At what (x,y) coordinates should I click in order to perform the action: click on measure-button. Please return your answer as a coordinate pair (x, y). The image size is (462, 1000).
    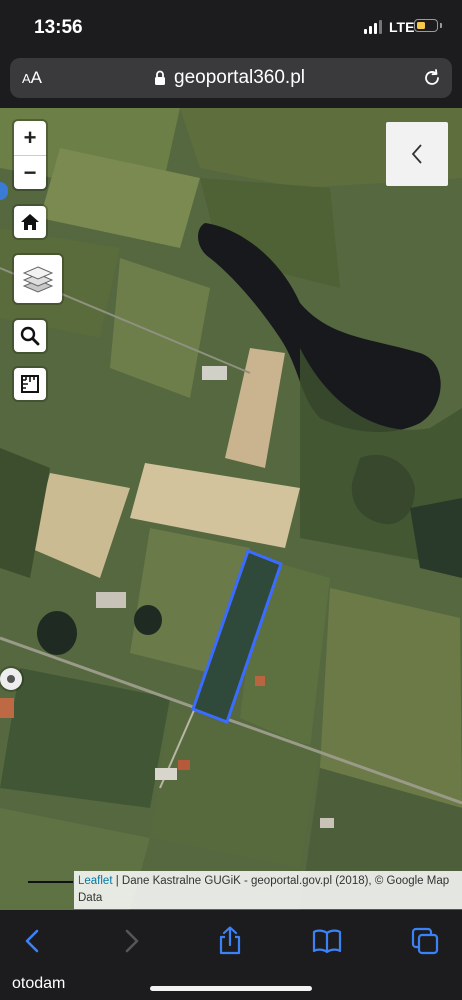
    Looking at the image, I should click on (30, 384).